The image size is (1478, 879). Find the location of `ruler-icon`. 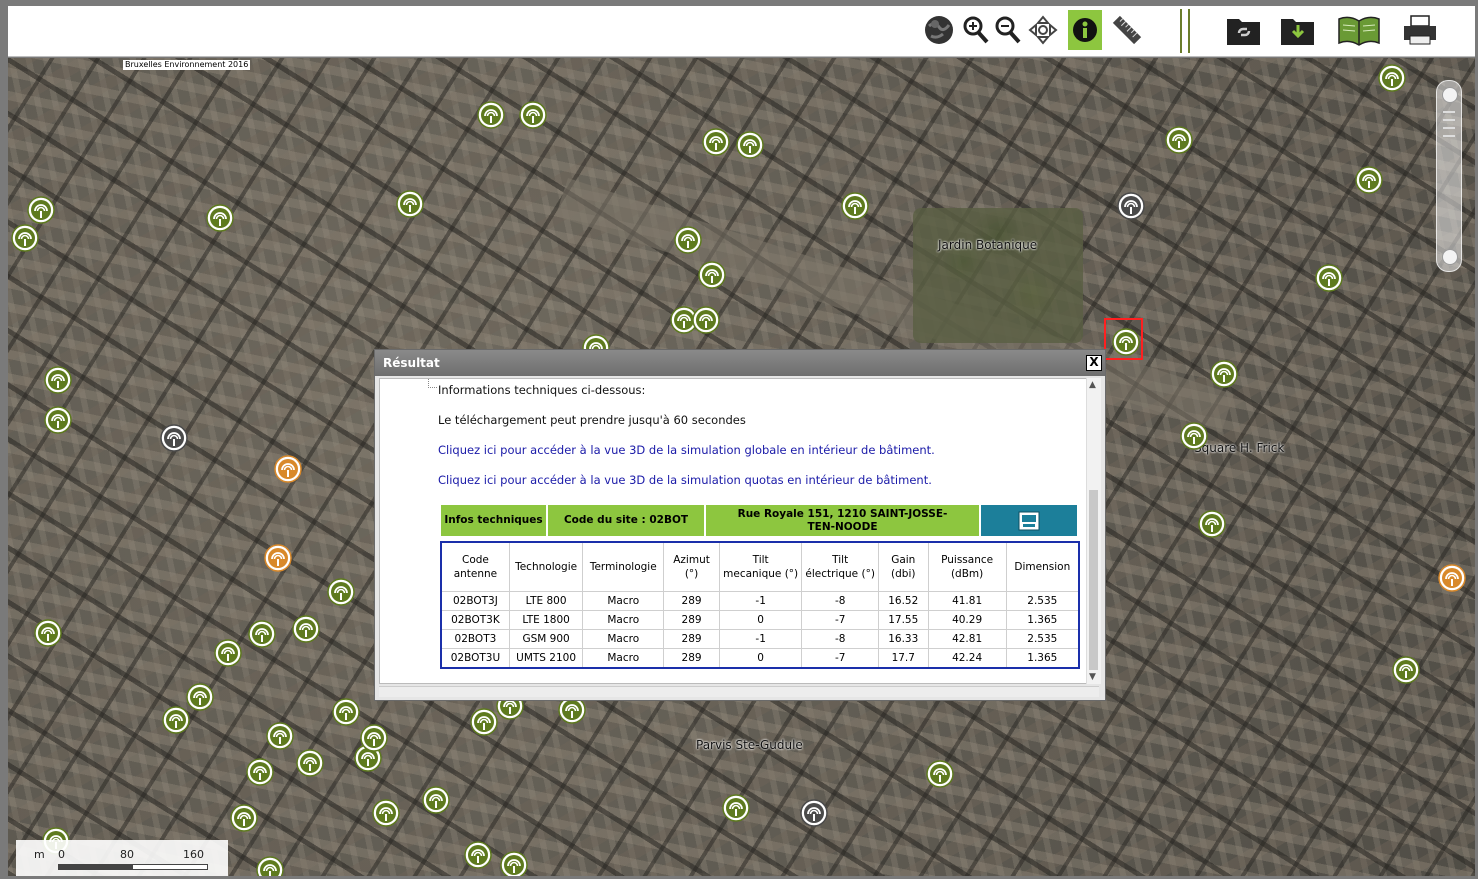

ruler-icon is located at coordinates (1127, 30).